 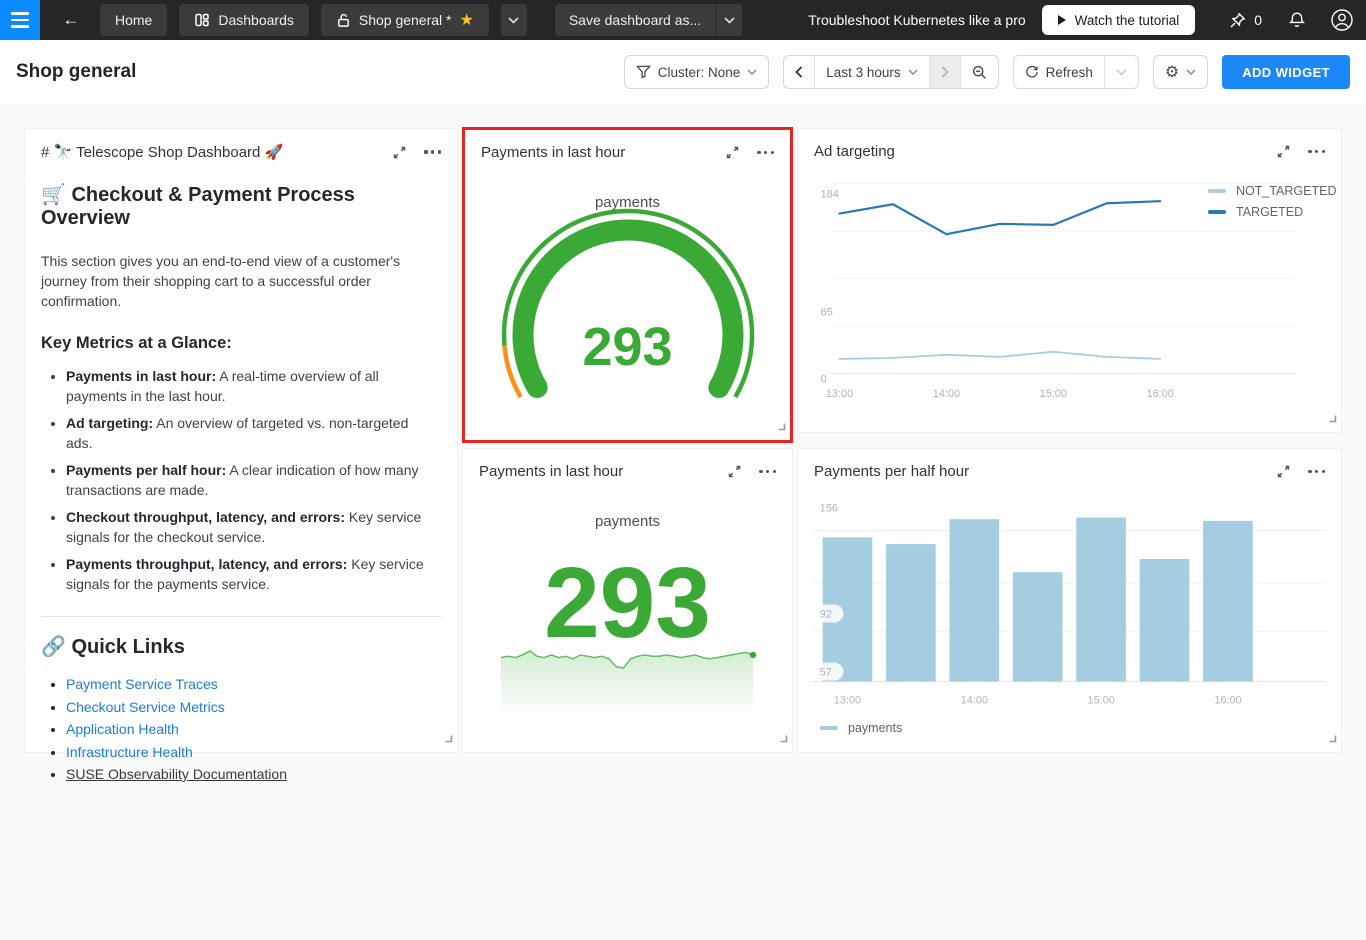 What do you see at coordinates (142, 684) in the screenshot?
I see `link-payment-service-traces: Payment Service Traces` at bounding box center [142, 684].